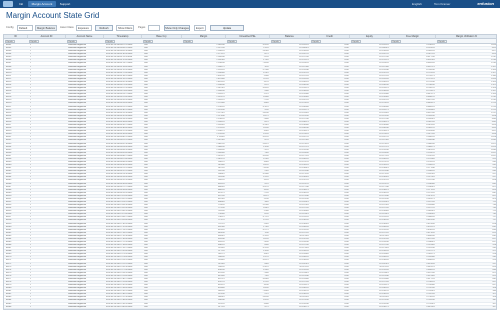  I want to click on cell-margin: 302.65, so click(221, 309).